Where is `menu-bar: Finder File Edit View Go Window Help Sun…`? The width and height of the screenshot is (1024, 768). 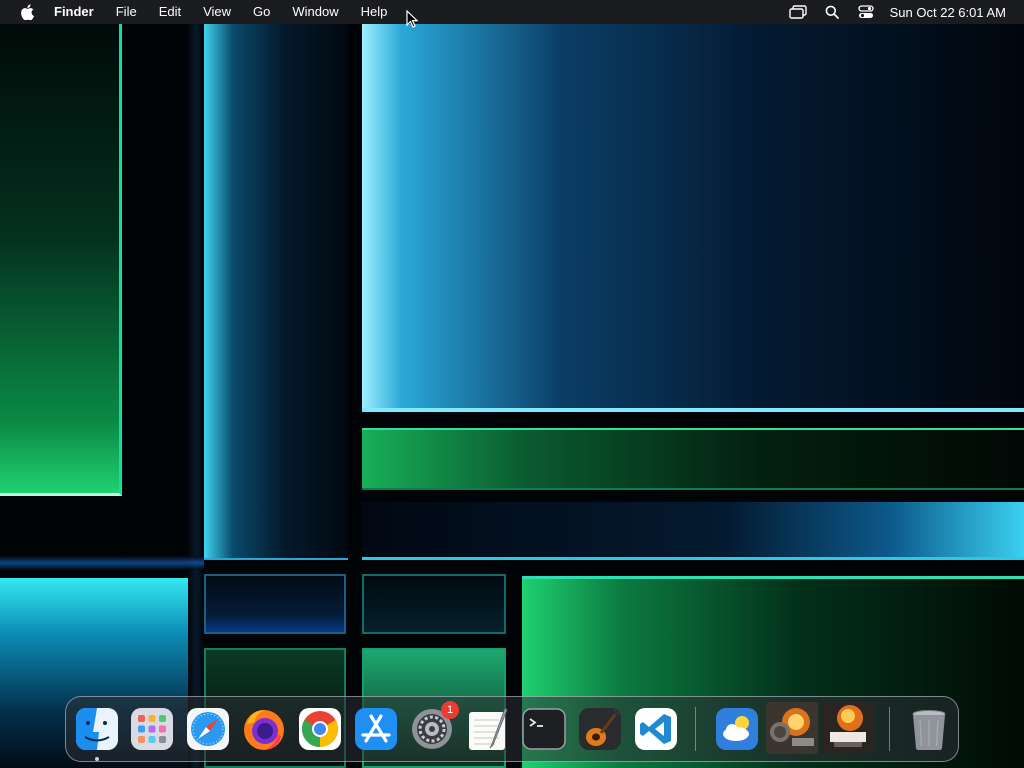 menu-bar: Finder File Edit View Go Window Help Sun… is located at coordinates (512, 12).